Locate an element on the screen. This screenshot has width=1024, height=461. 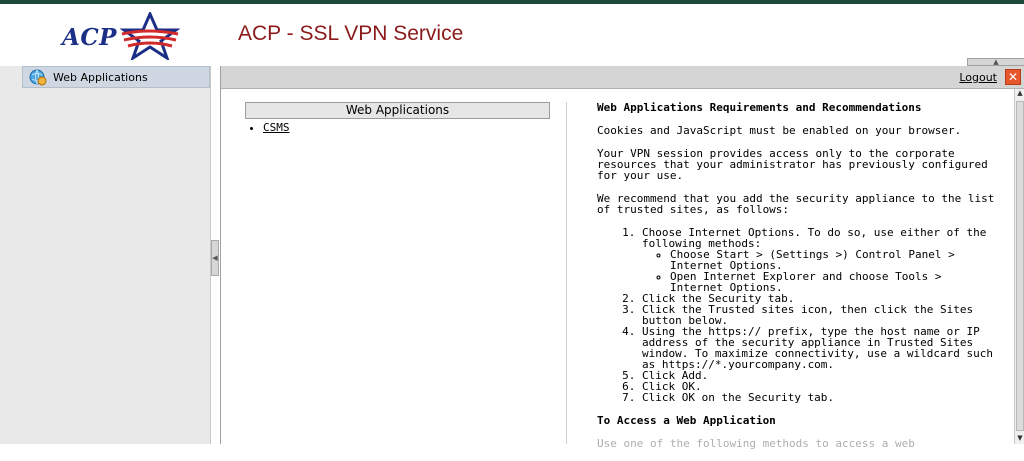
close-icon: ✕ is located at coordinates (1013, 77).